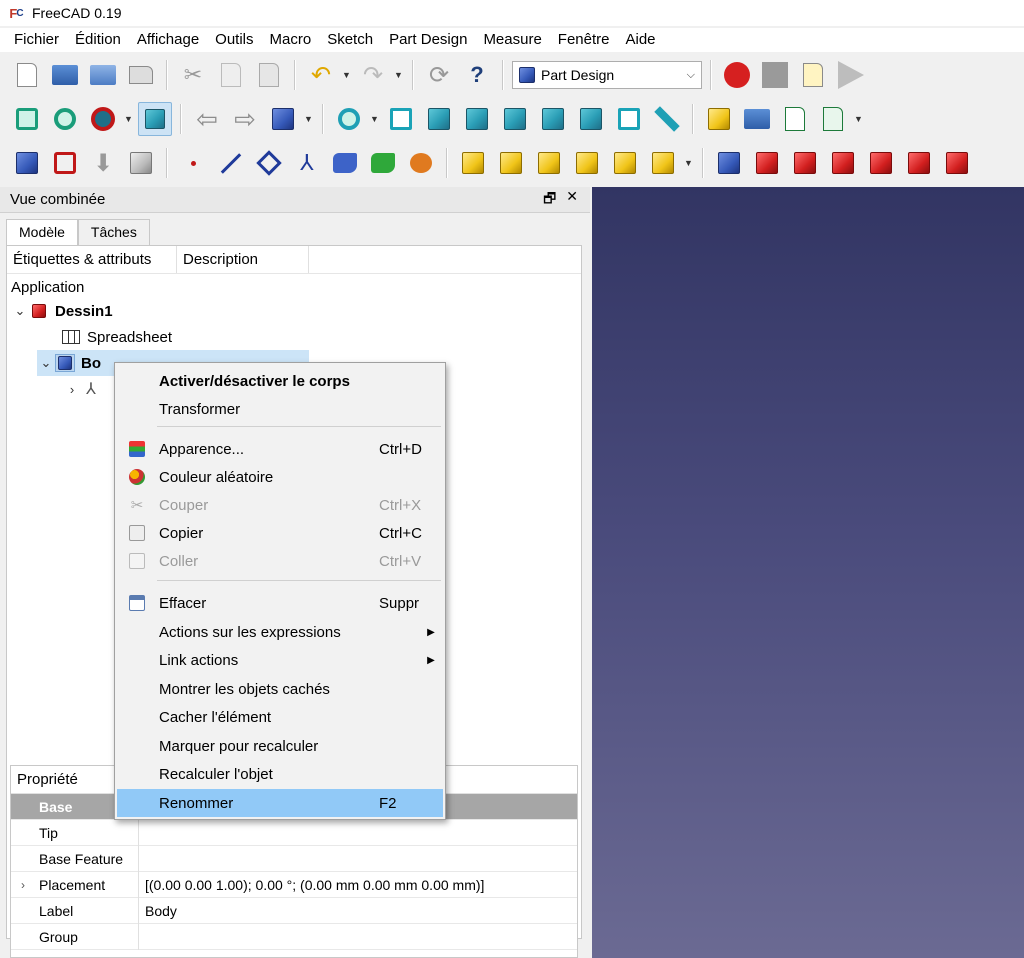  Describe the element at coordinates (280, 660) in the screenshot. I see `menu-item-link-actions: Link actions ▶` at that location.